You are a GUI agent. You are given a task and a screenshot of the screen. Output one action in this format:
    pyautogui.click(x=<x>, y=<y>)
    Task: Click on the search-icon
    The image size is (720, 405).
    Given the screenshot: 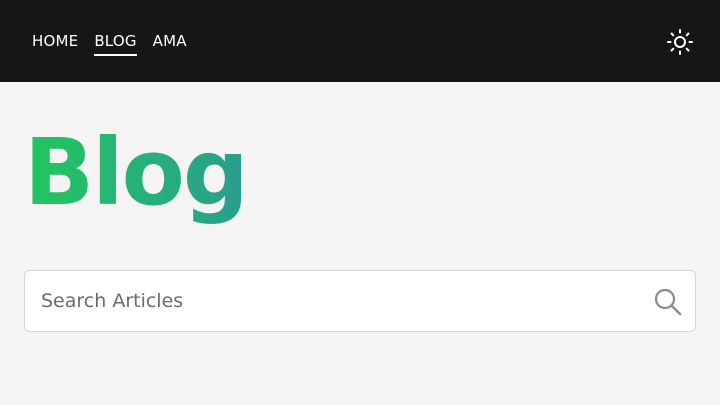 What is the action you would take?
    pyautogui.click(x=668, y=302)
    